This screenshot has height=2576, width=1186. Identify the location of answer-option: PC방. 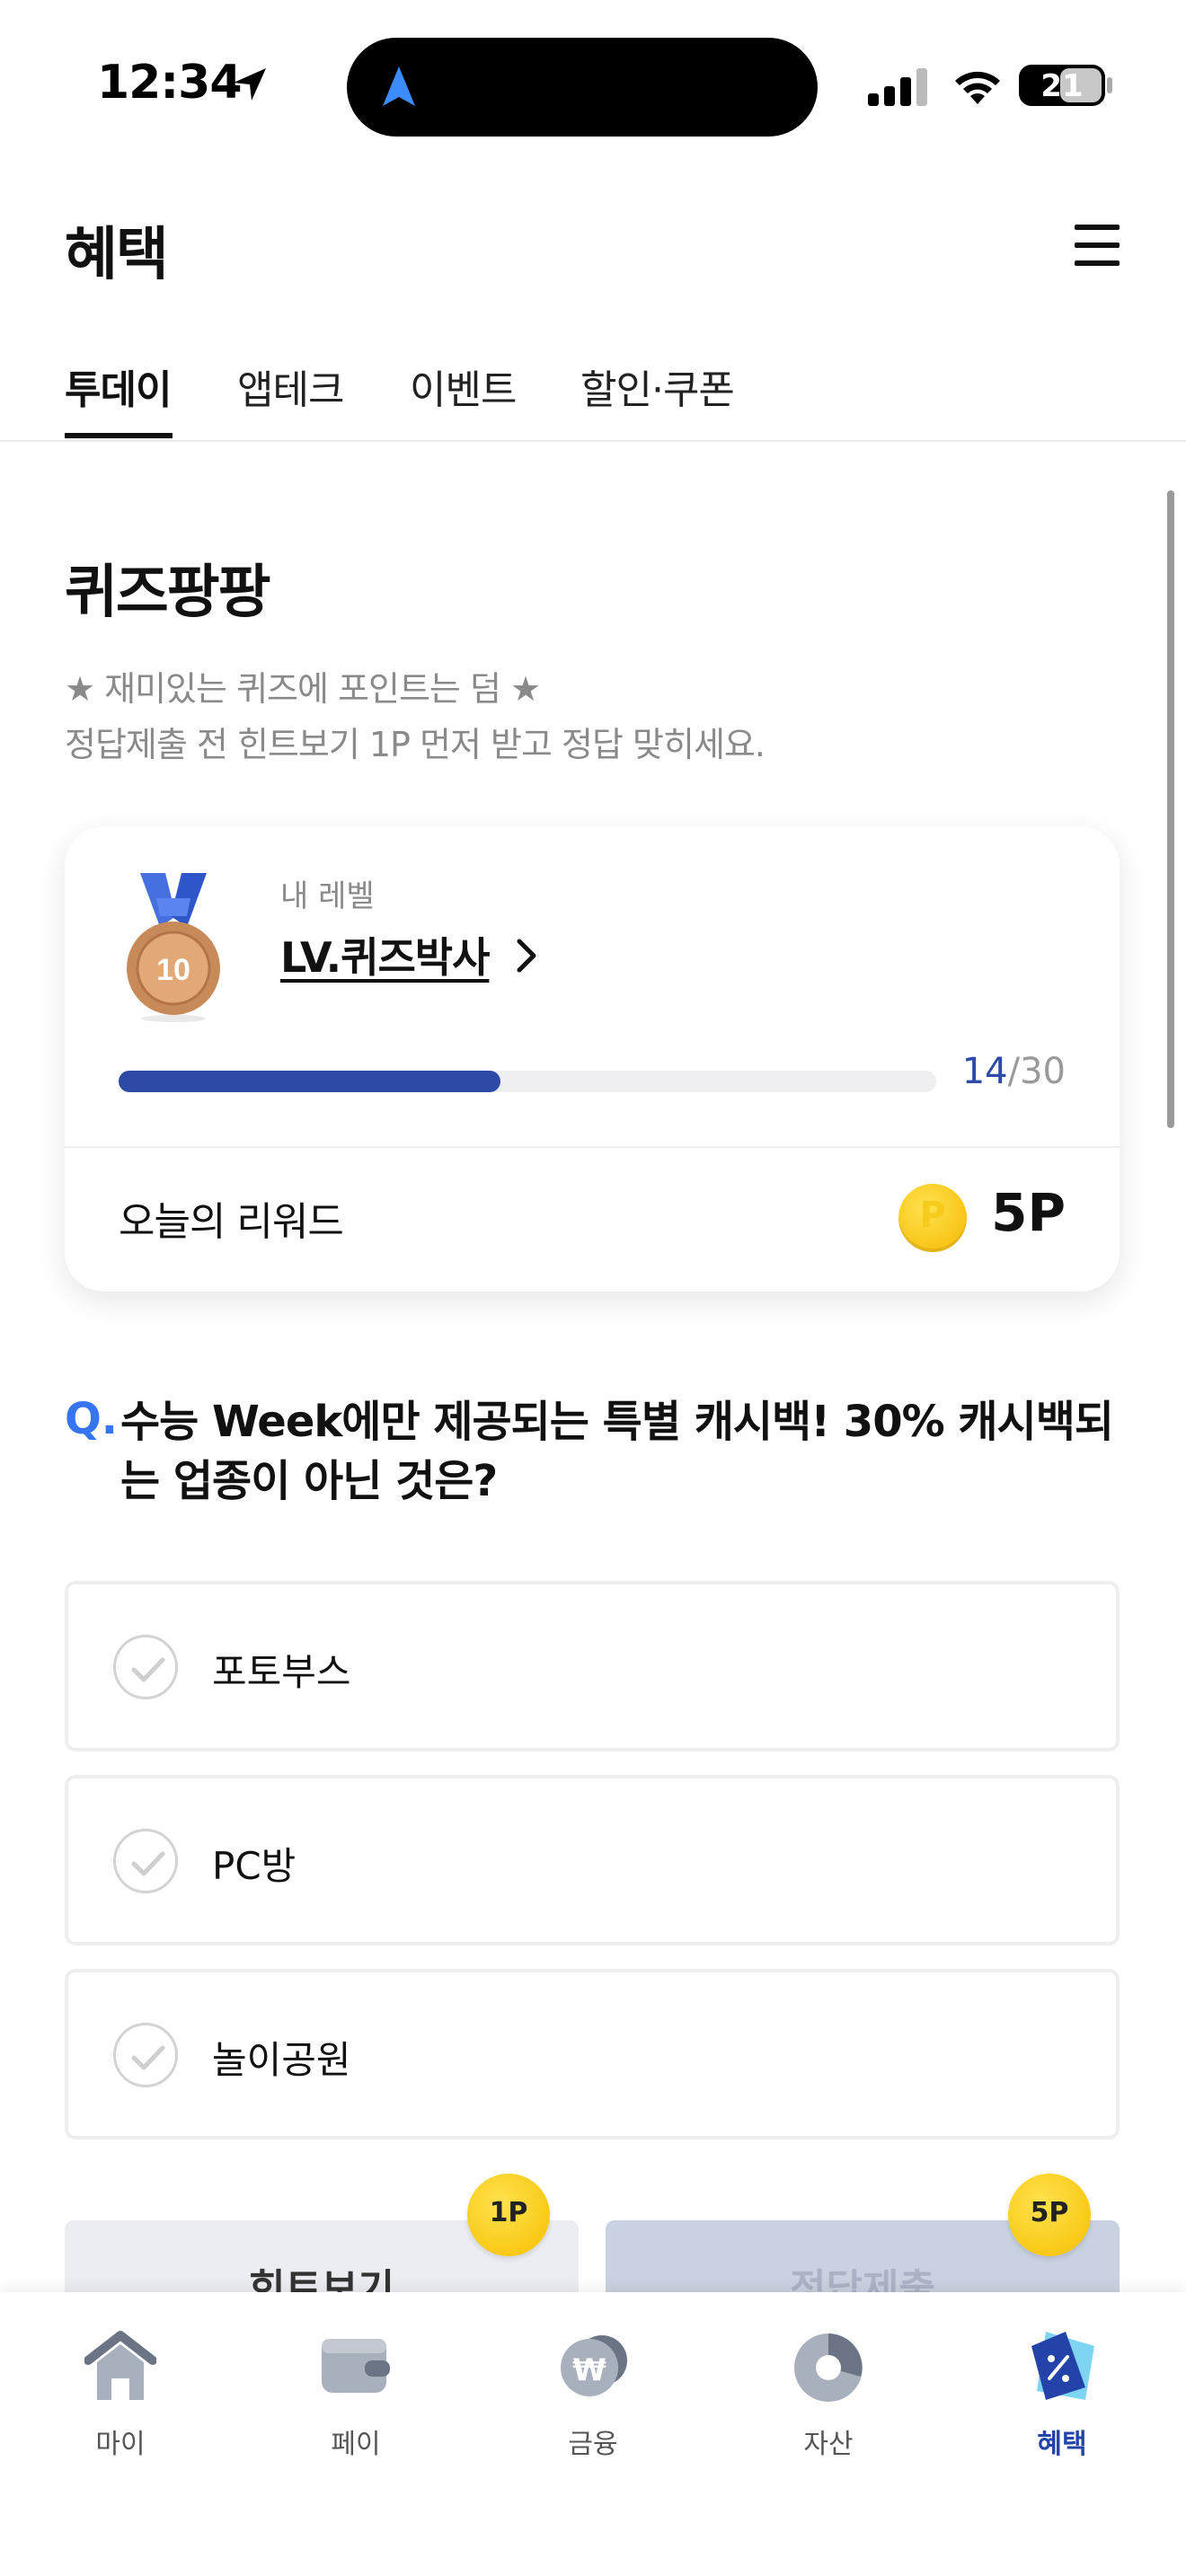
(592, 1860).